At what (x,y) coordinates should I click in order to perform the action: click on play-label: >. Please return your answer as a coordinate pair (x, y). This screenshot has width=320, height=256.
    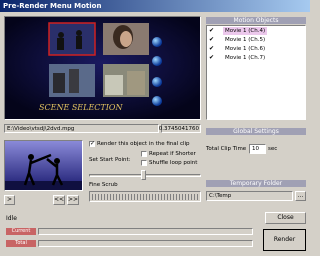
    Looking at the image, I should click on (9, 199).